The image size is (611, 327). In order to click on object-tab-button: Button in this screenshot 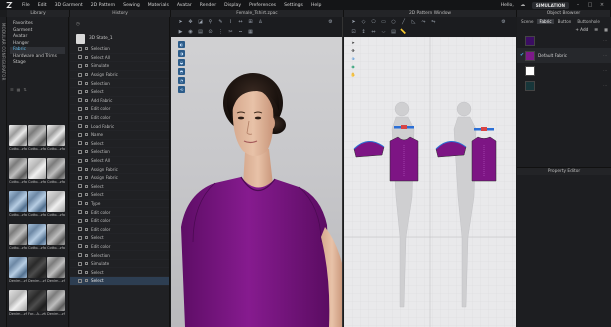, I will do `click(565, 21)`.